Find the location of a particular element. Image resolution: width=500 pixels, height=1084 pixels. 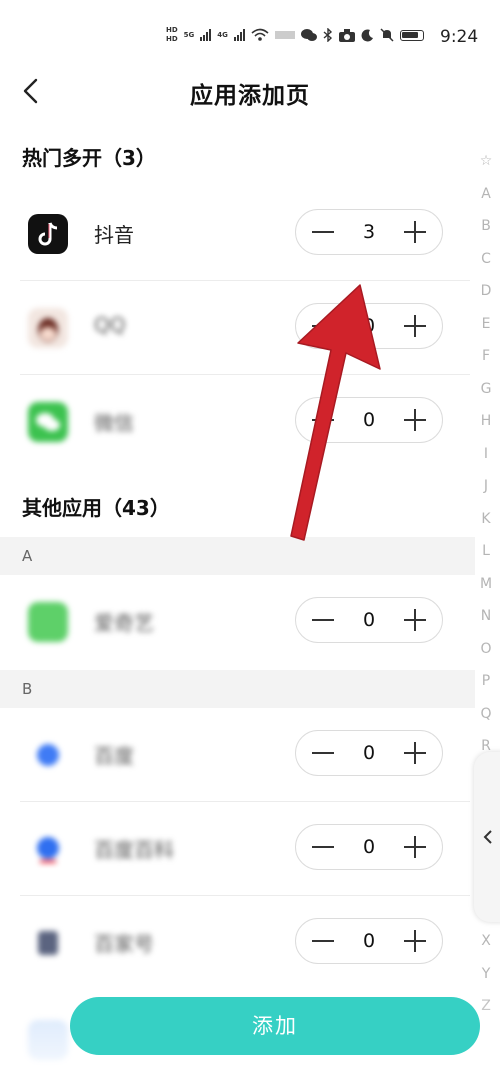

index-x: X is located at coordinates (486, 941).